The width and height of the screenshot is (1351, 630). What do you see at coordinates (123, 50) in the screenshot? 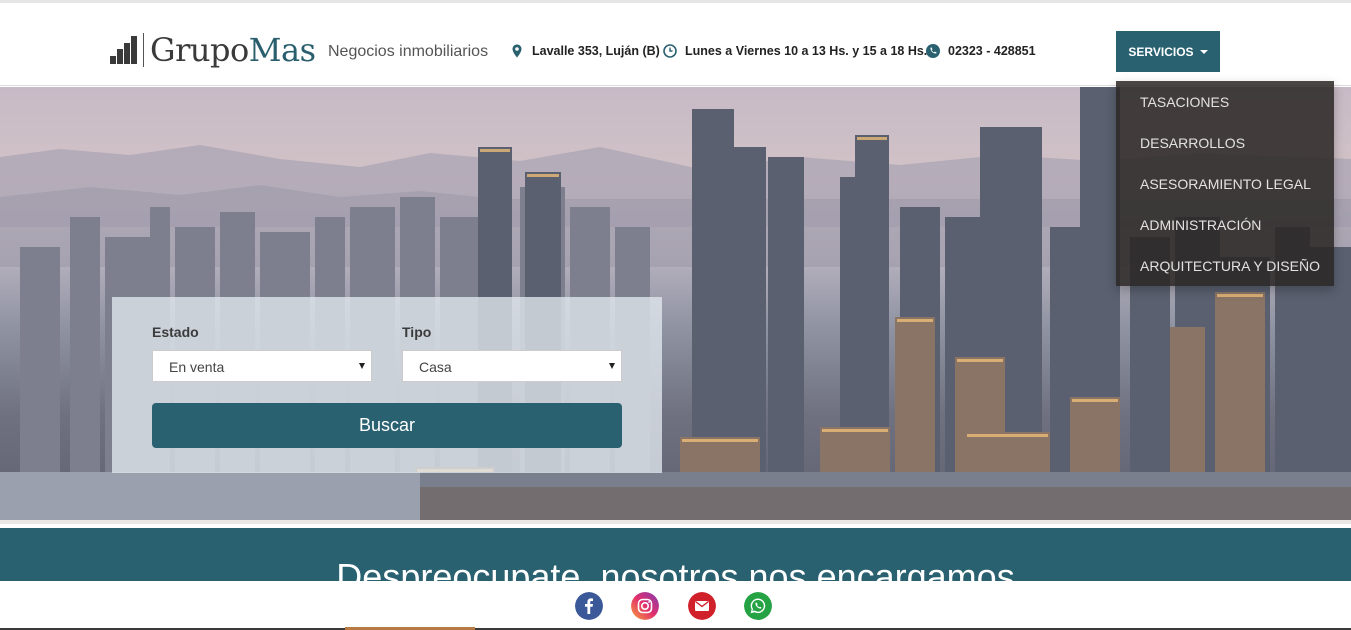
I see `logo-bars-icon` at bounding box center [123, 50].